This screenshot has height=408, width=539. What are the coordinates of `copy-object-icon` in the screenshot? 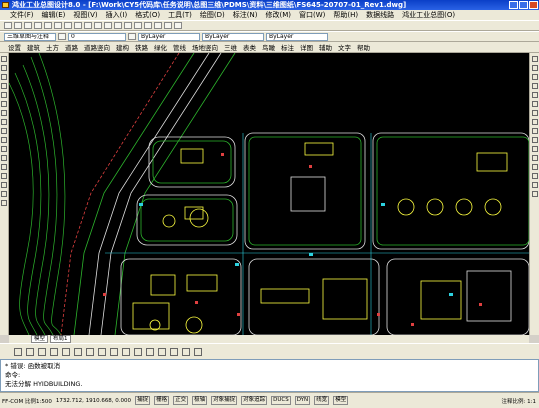 It's located at (535, 68).